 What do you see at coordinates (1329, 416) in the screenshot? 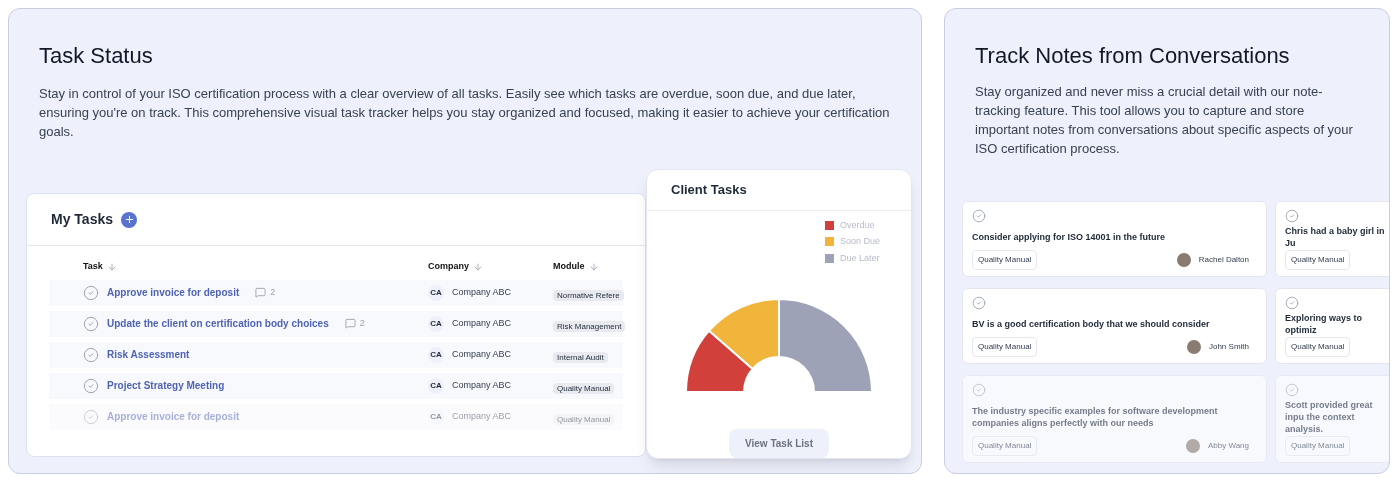
I see `note-text: Scott provided great inpu the context analysis.` at bounding box center [1329, 416].